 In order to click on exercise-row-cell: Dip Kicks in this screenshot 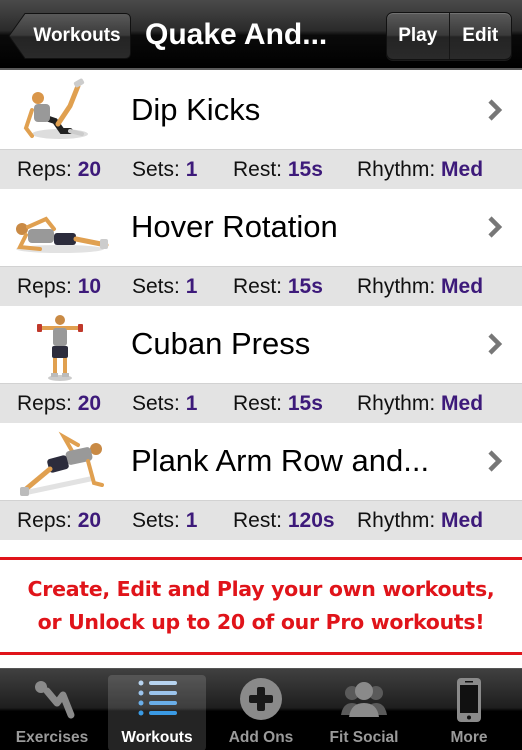, I will do `click(261, 110)`.